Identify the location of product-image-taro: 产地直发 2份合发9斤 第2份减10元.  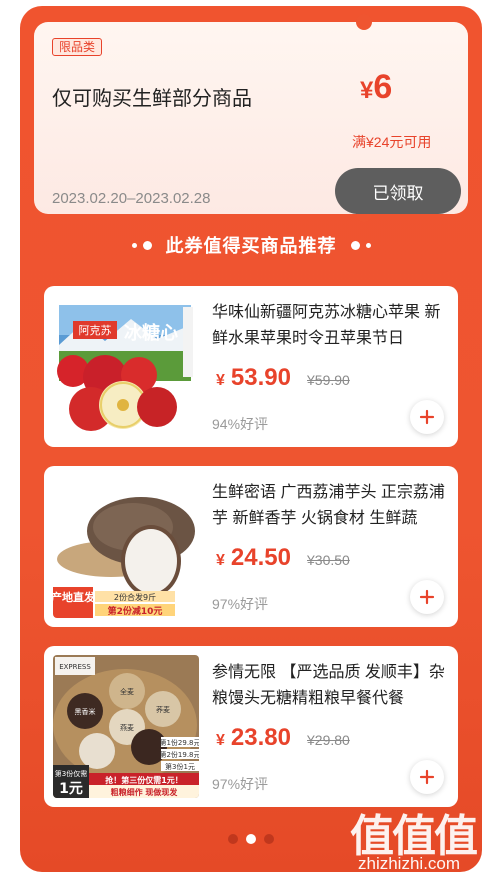
(126, 546).